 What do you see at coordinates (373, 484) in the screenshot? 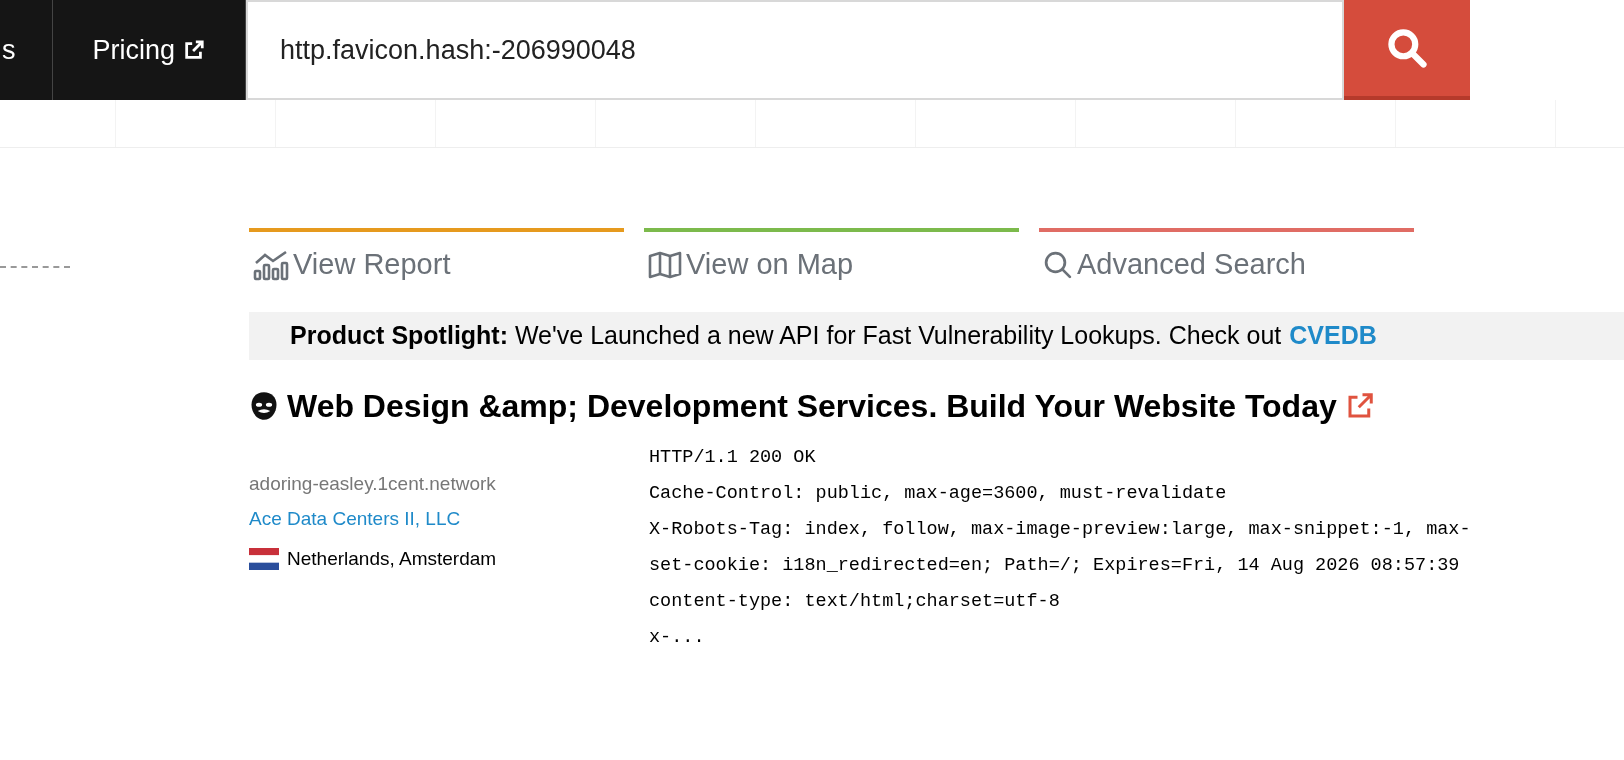
I see `hostname-text: adoring-easley.1cent.network` at bounding box center [373, 484].